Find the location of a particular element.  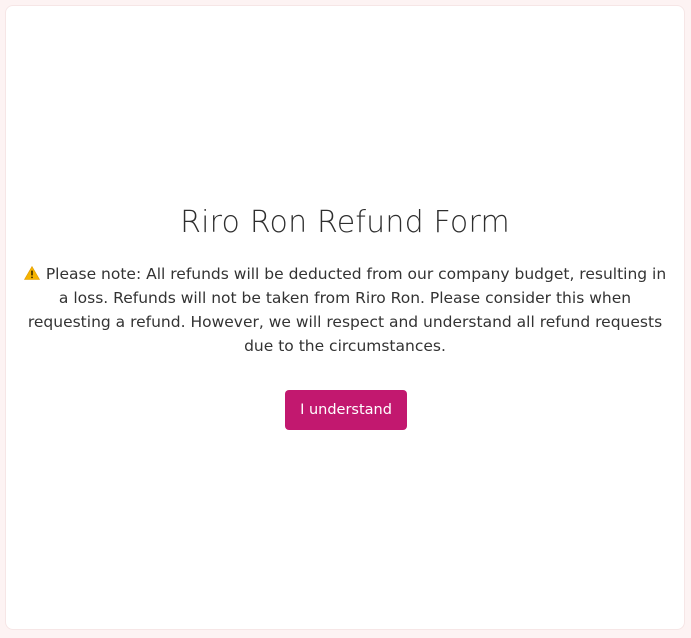

i-understand-button: I understand is located at coordinates (346, 410).